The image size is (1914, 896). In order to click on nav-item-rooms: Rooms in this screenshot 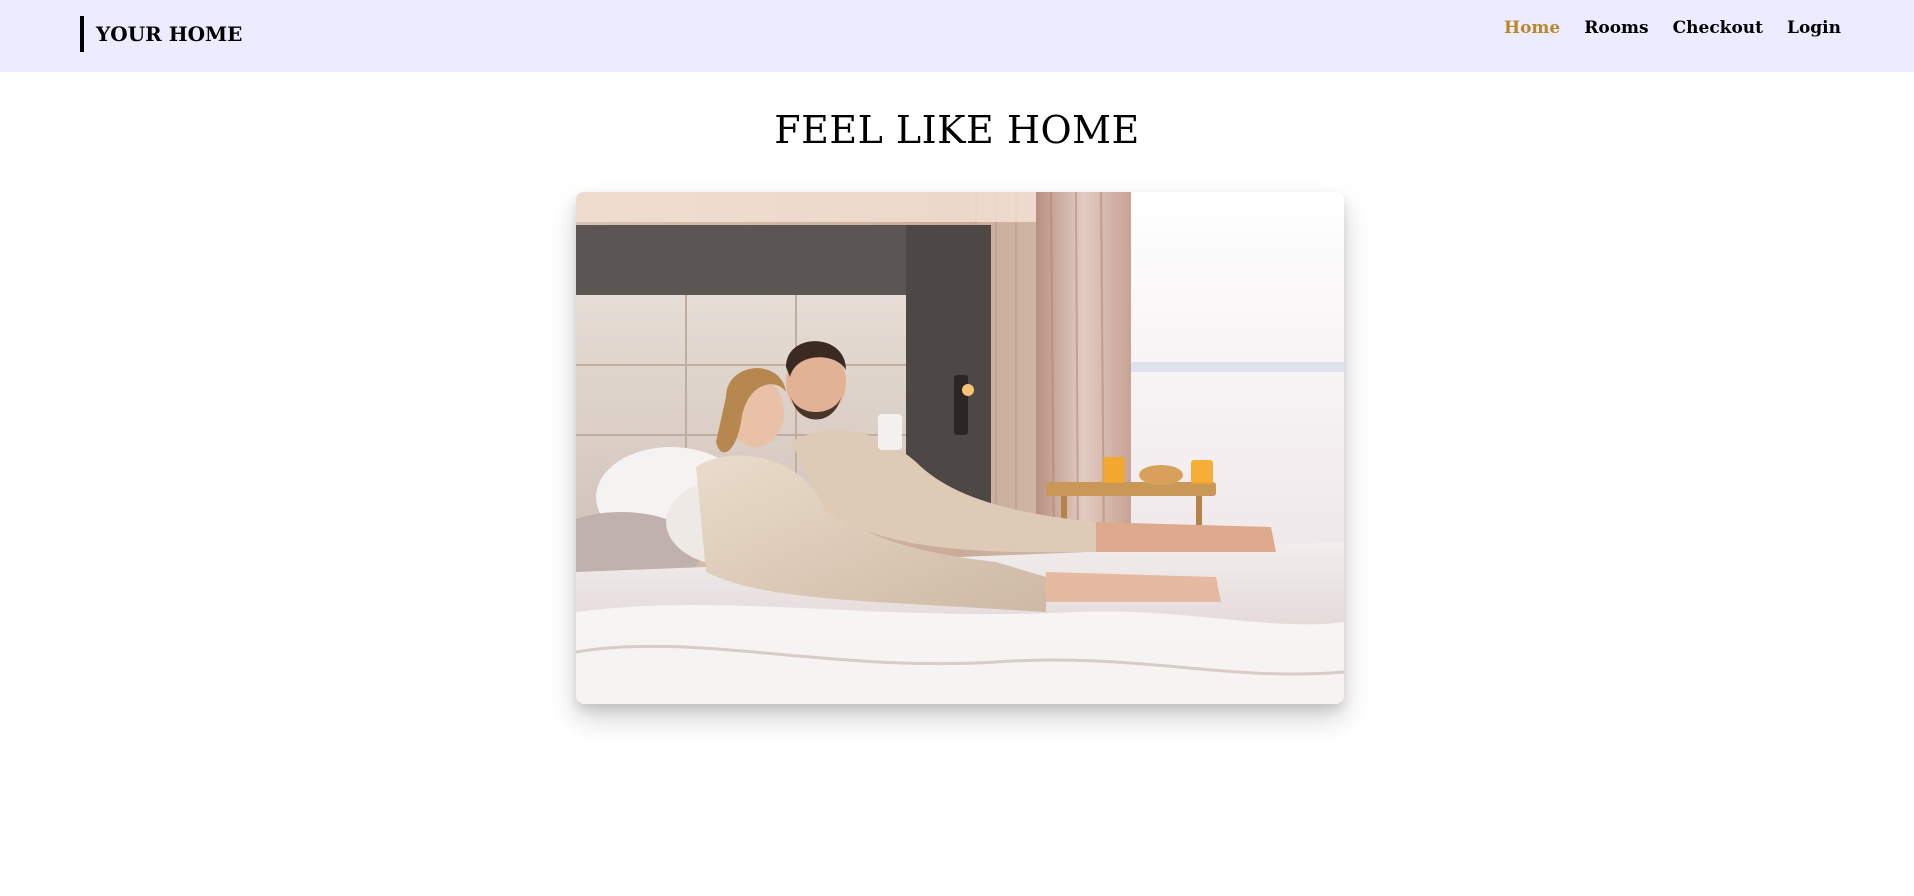, I will do `click(1616, 28)`.